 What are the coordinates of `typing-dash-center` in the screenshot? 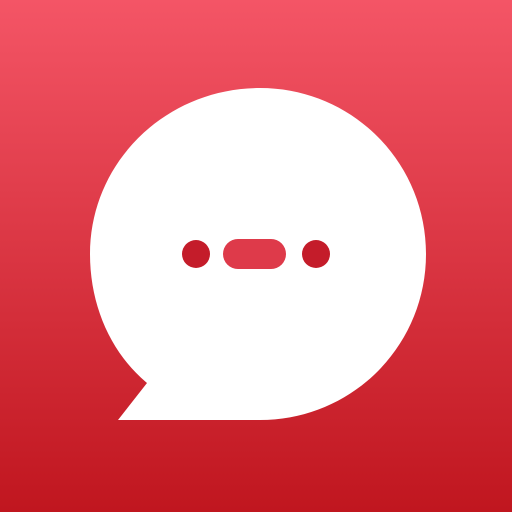 It's located at (254, 254).